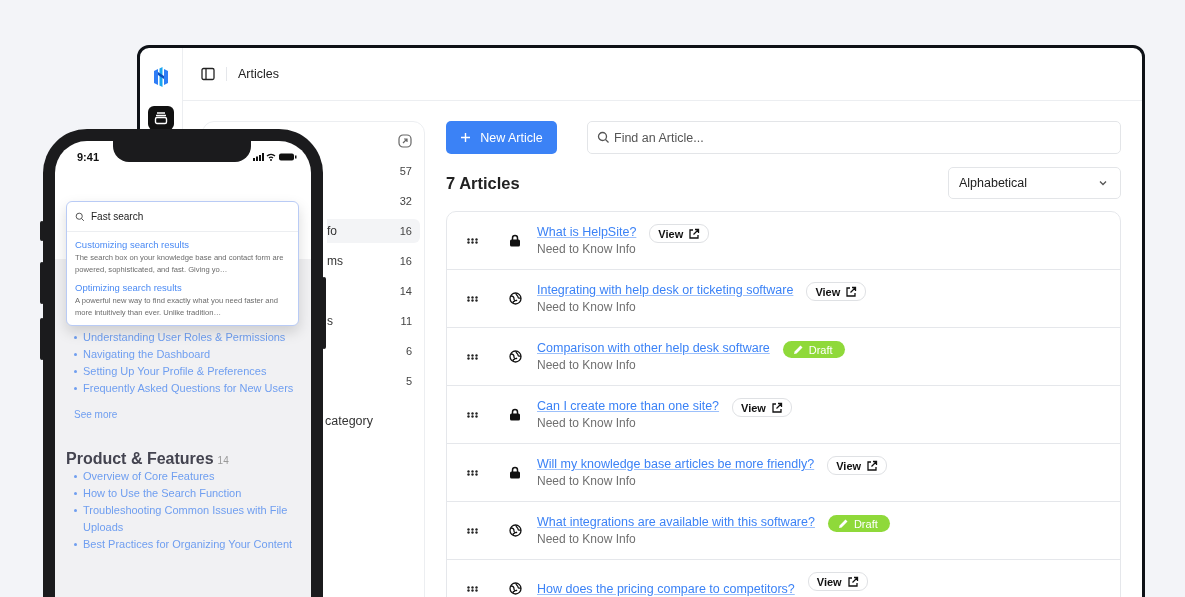  Describe the element at coordinates (192, 519) in the screenshot. I see `article-link: Troubleshooting Common Issues with File Uploads` at that location.